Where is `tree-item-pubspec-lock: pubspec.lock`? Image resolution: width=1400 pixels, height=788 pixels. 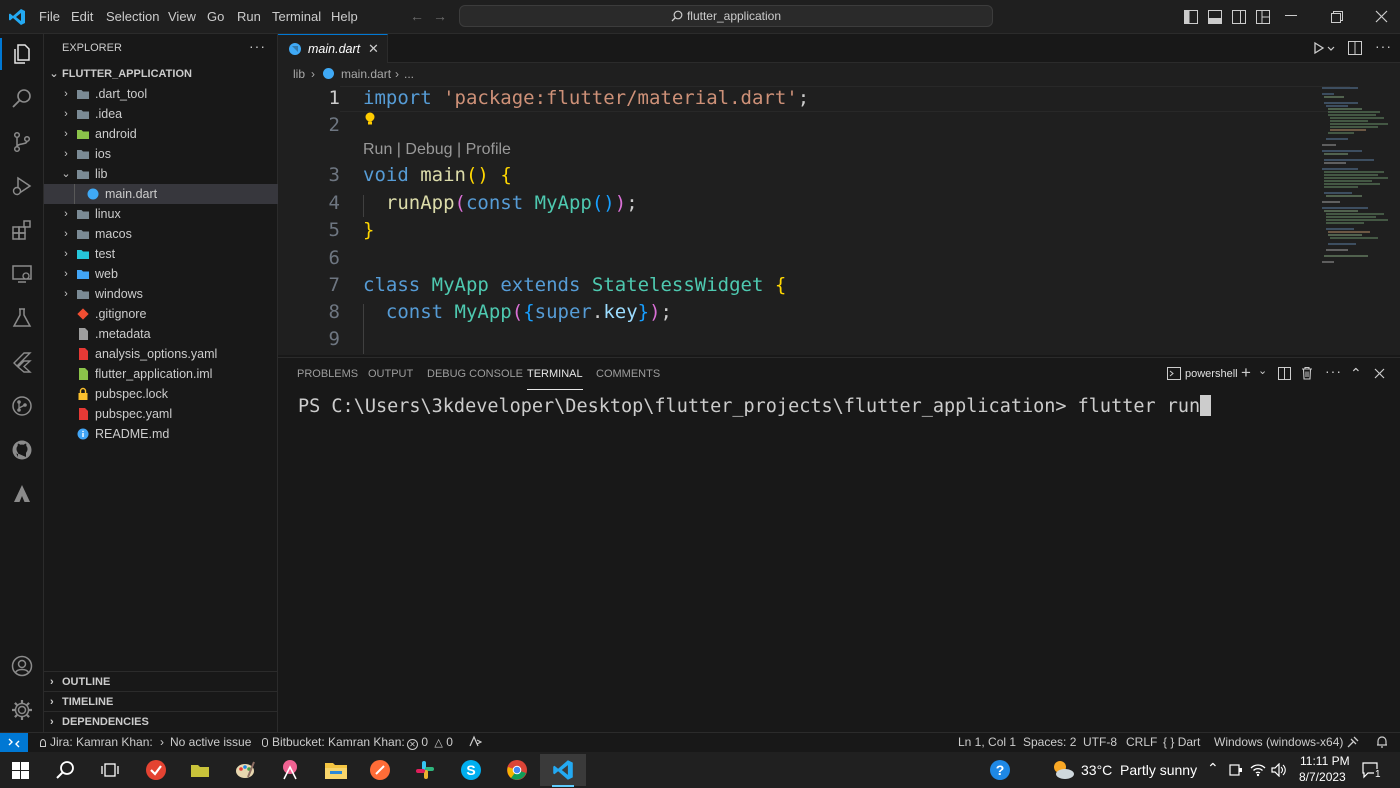
tree-item-pubspec-lock: pubspec.lock is located at coordinates (161, 394).